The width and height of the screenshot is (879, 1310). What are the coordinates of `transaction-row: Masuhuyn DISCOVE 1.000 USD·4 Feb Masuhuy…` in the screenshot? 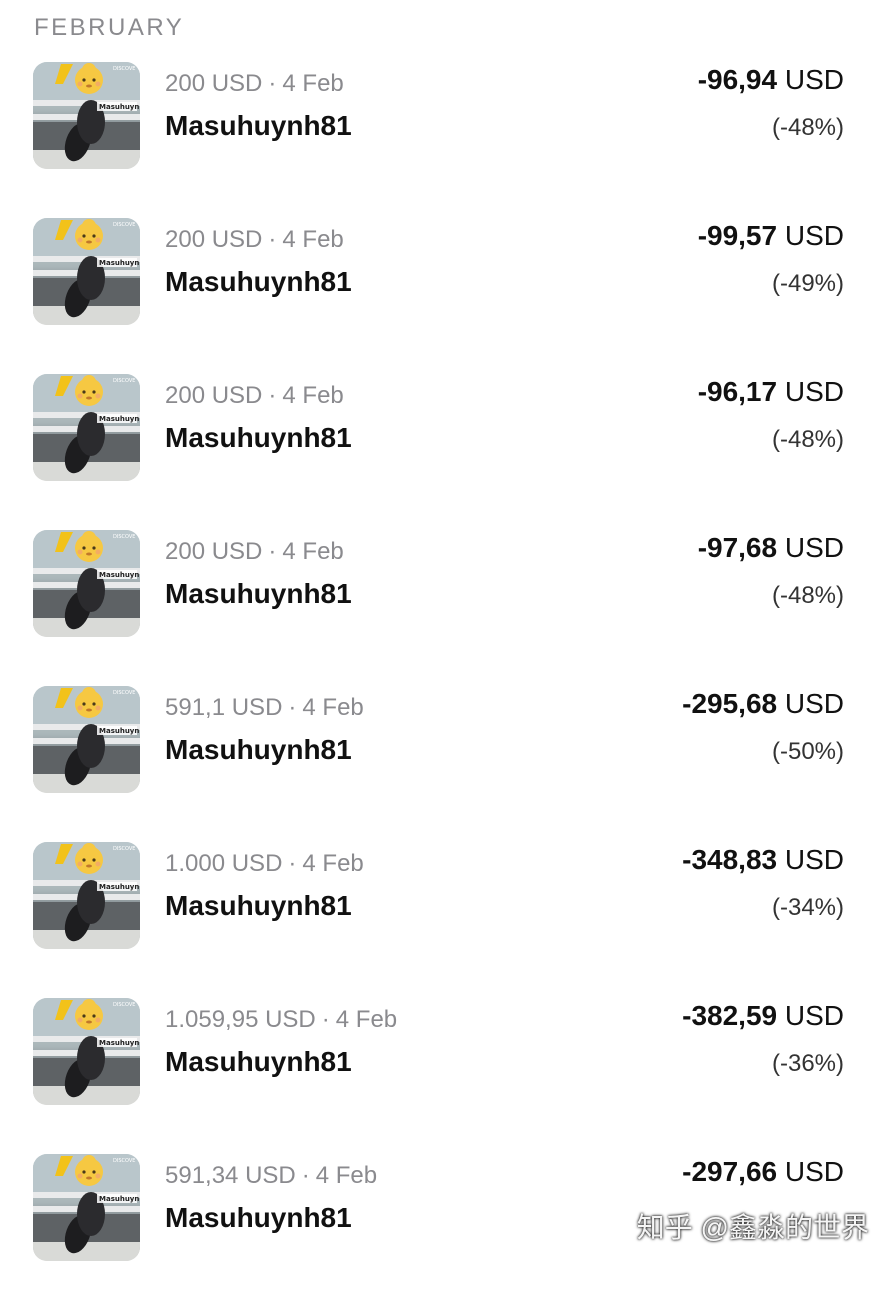 It's located at (439, 920).